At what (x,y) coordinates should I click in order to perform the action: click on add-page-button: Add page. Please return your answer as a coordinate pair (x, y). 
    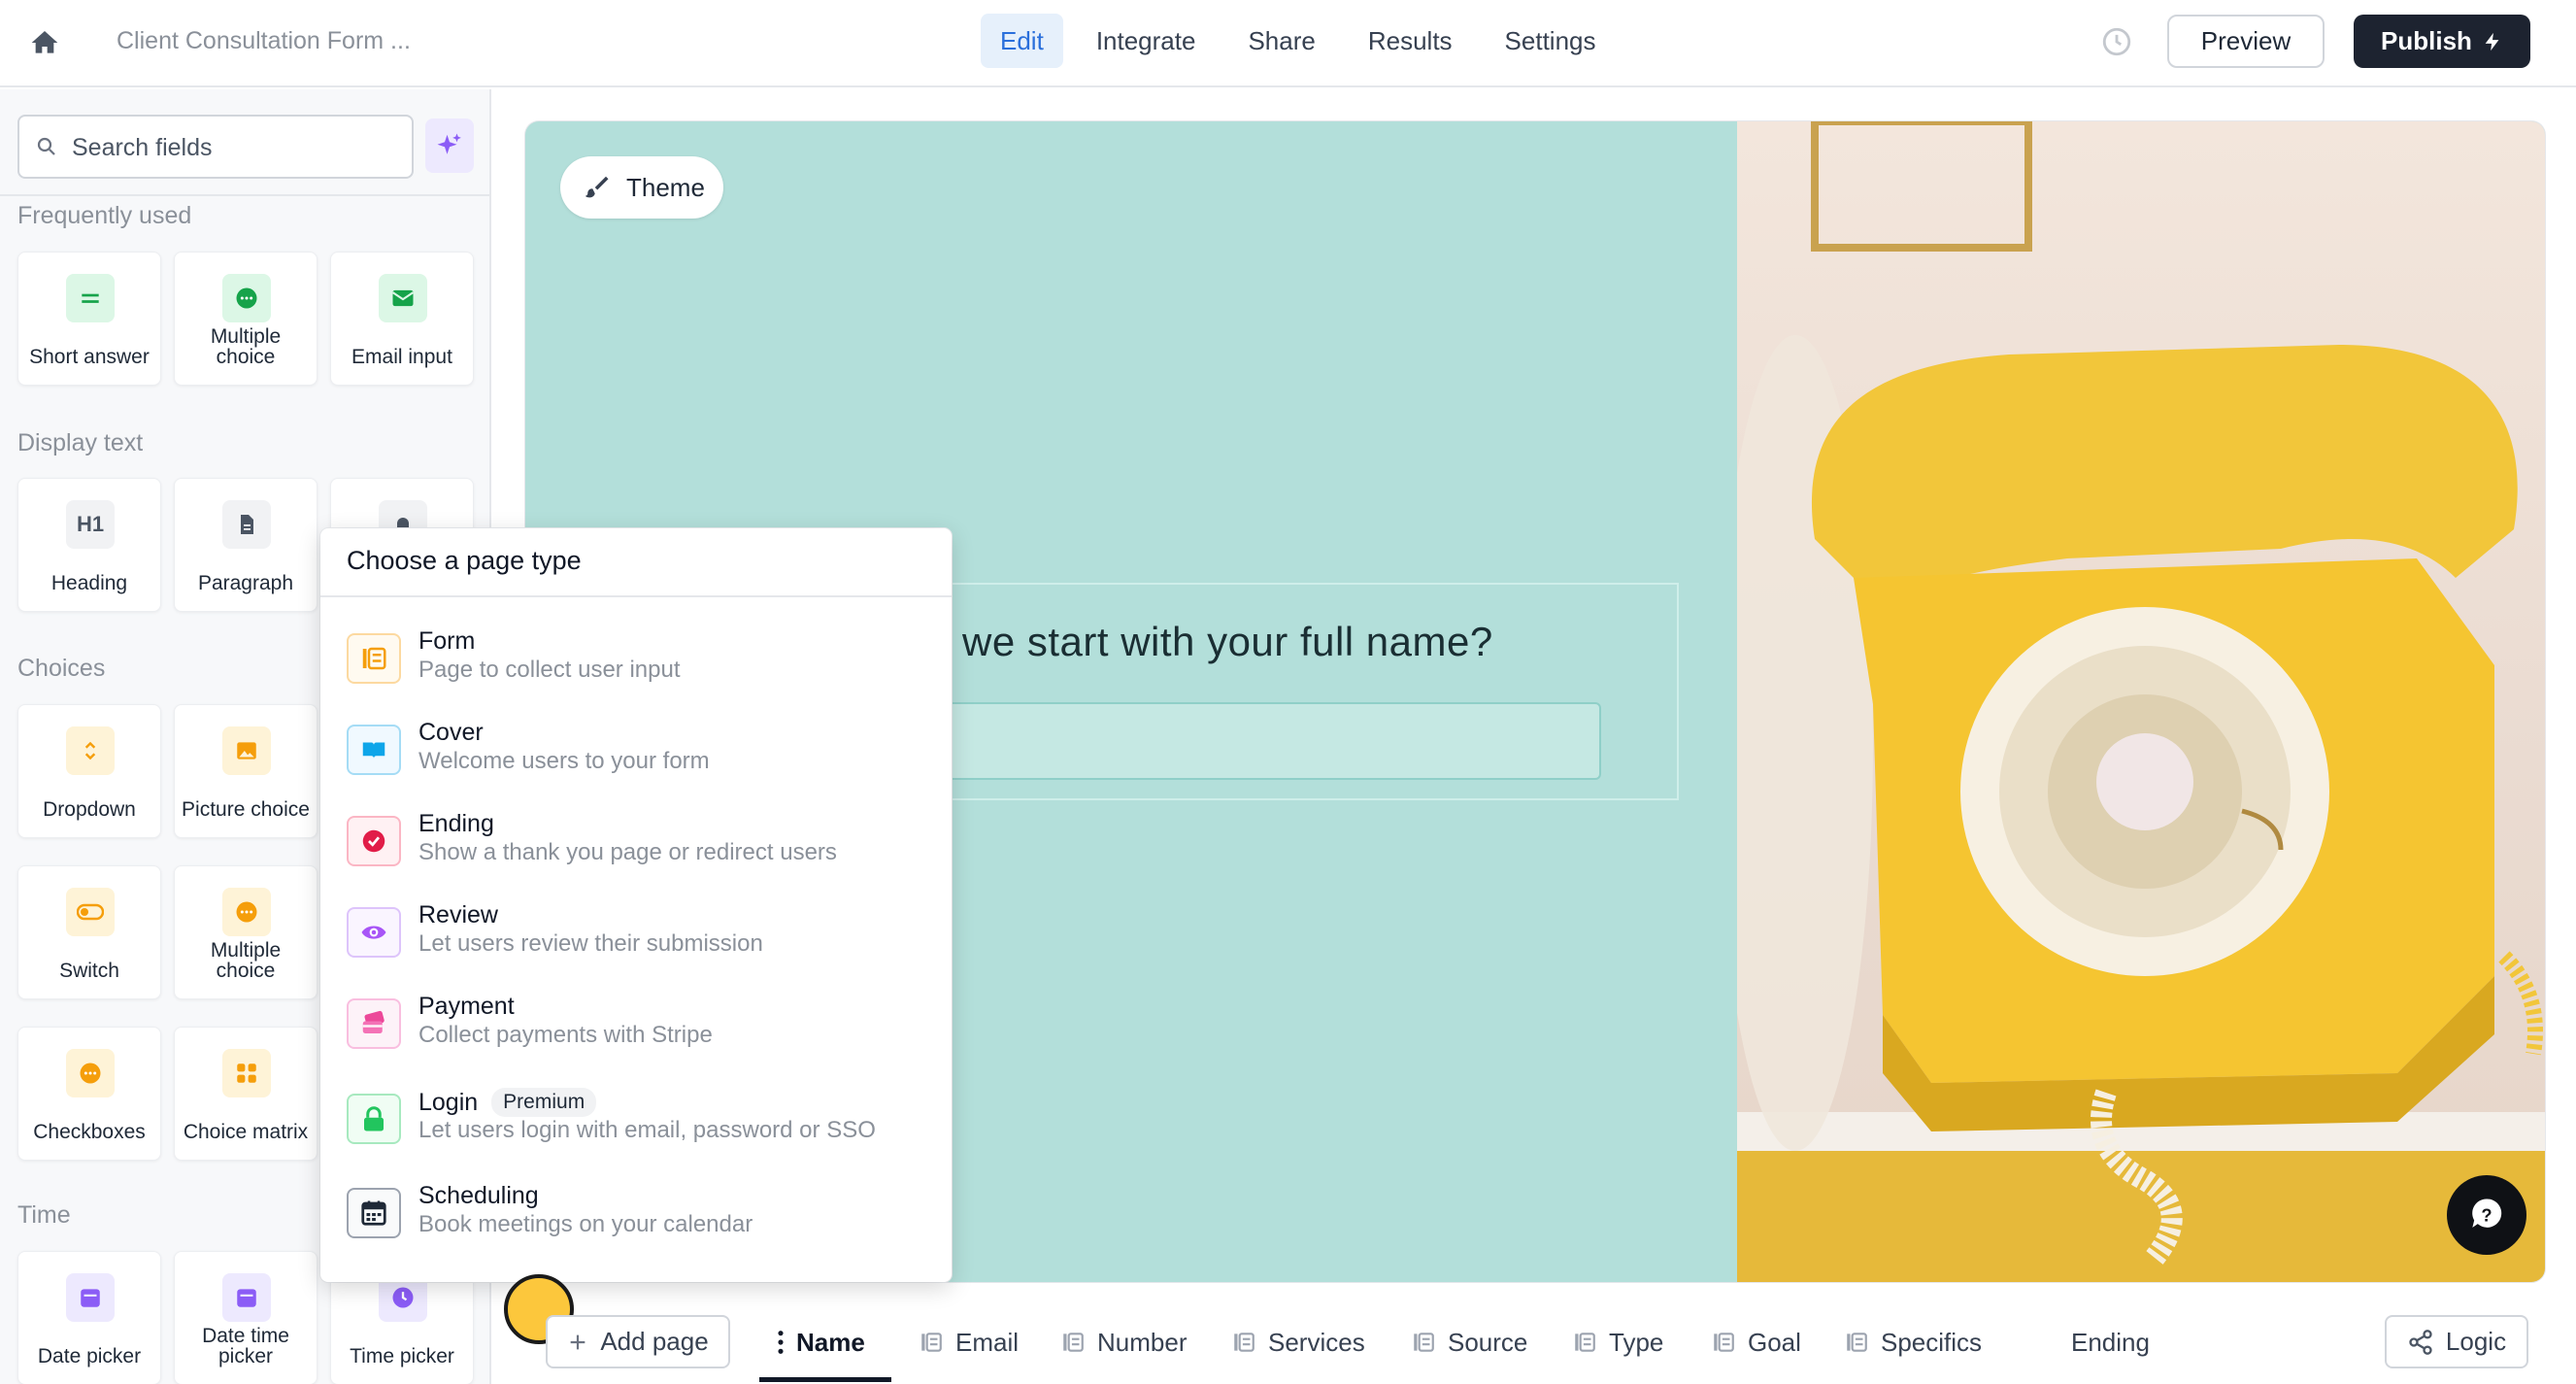
    Looking at the image, I should click on (638, 1341).